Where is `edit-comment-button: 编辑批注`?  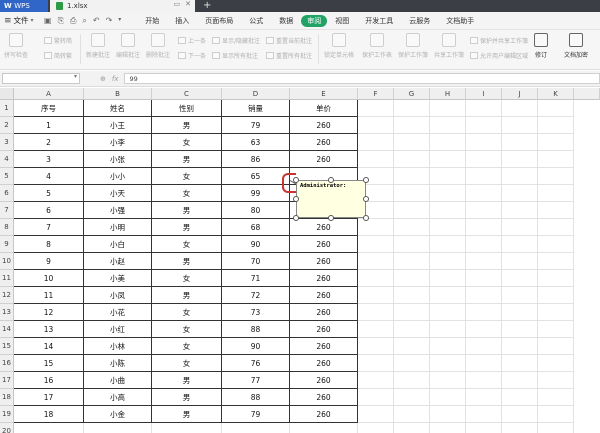
edit-comment-button: 编辑批注 is located at coordinates (128, 46).